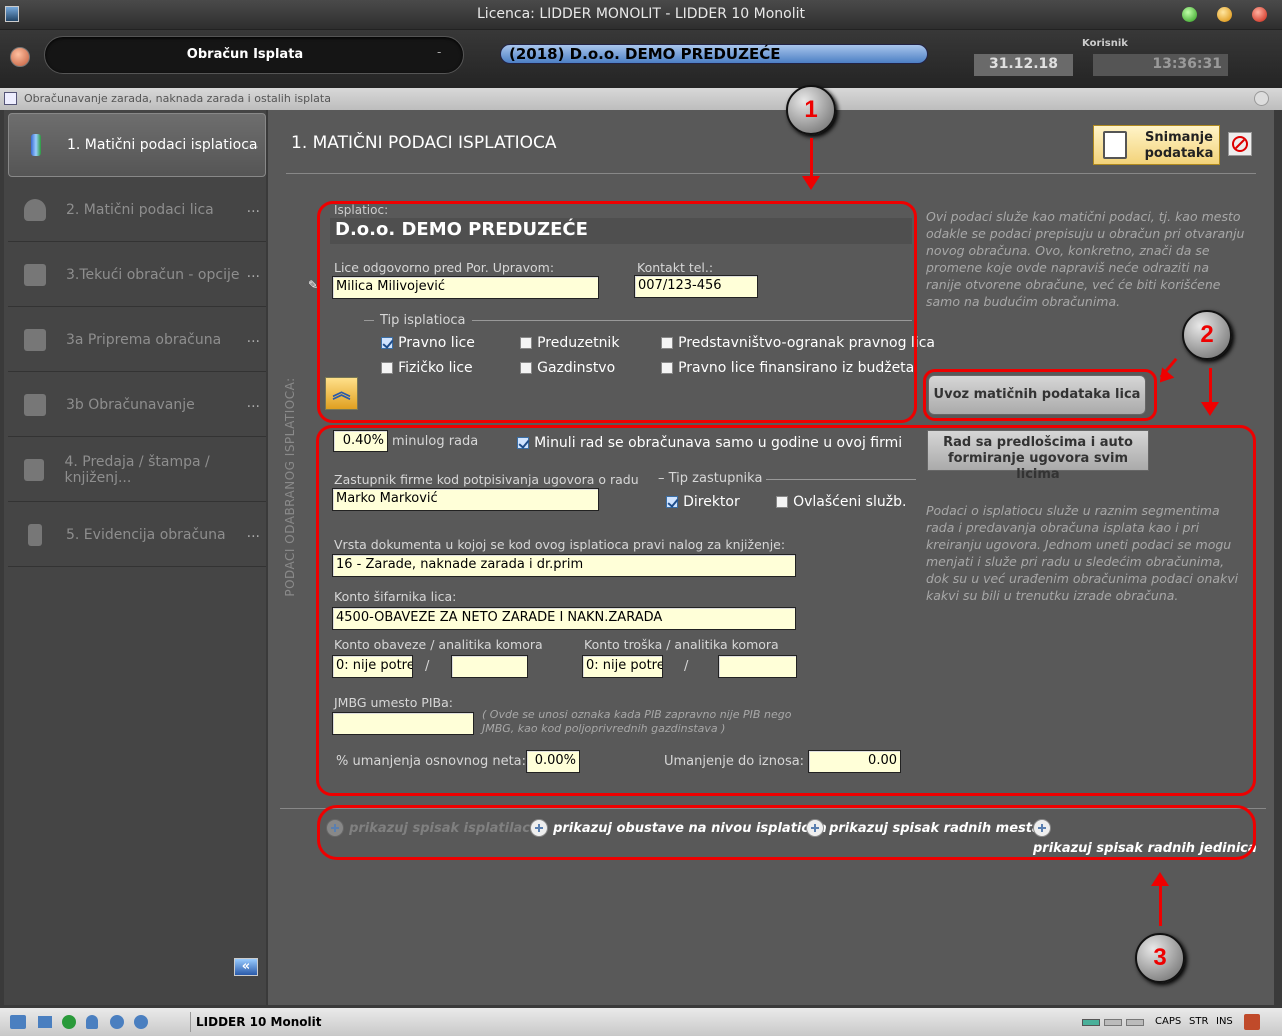 This screenshot has width=1282, height=1036. Describe the element at coordinates (246, 967) in the screenshot. I see `collapse-sidebar-button: «` at that location.